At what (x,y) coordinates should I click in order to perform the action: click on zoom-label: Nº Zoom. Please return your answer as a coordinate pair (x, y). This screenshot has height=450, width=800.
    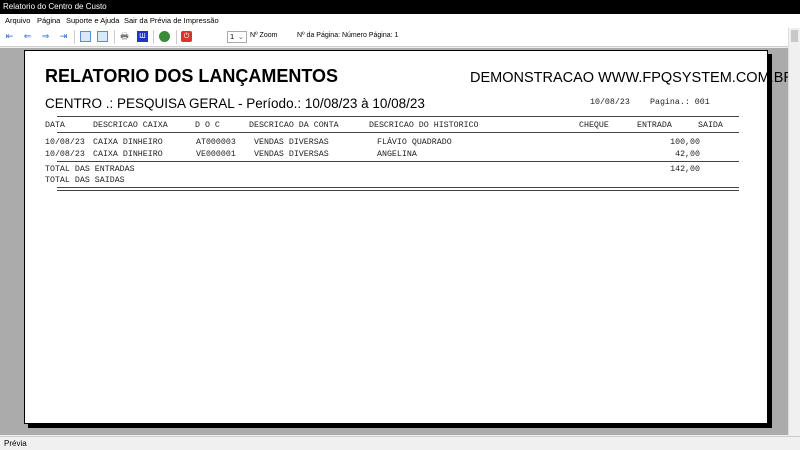
    Looking at the image, I should click on (264, 35).